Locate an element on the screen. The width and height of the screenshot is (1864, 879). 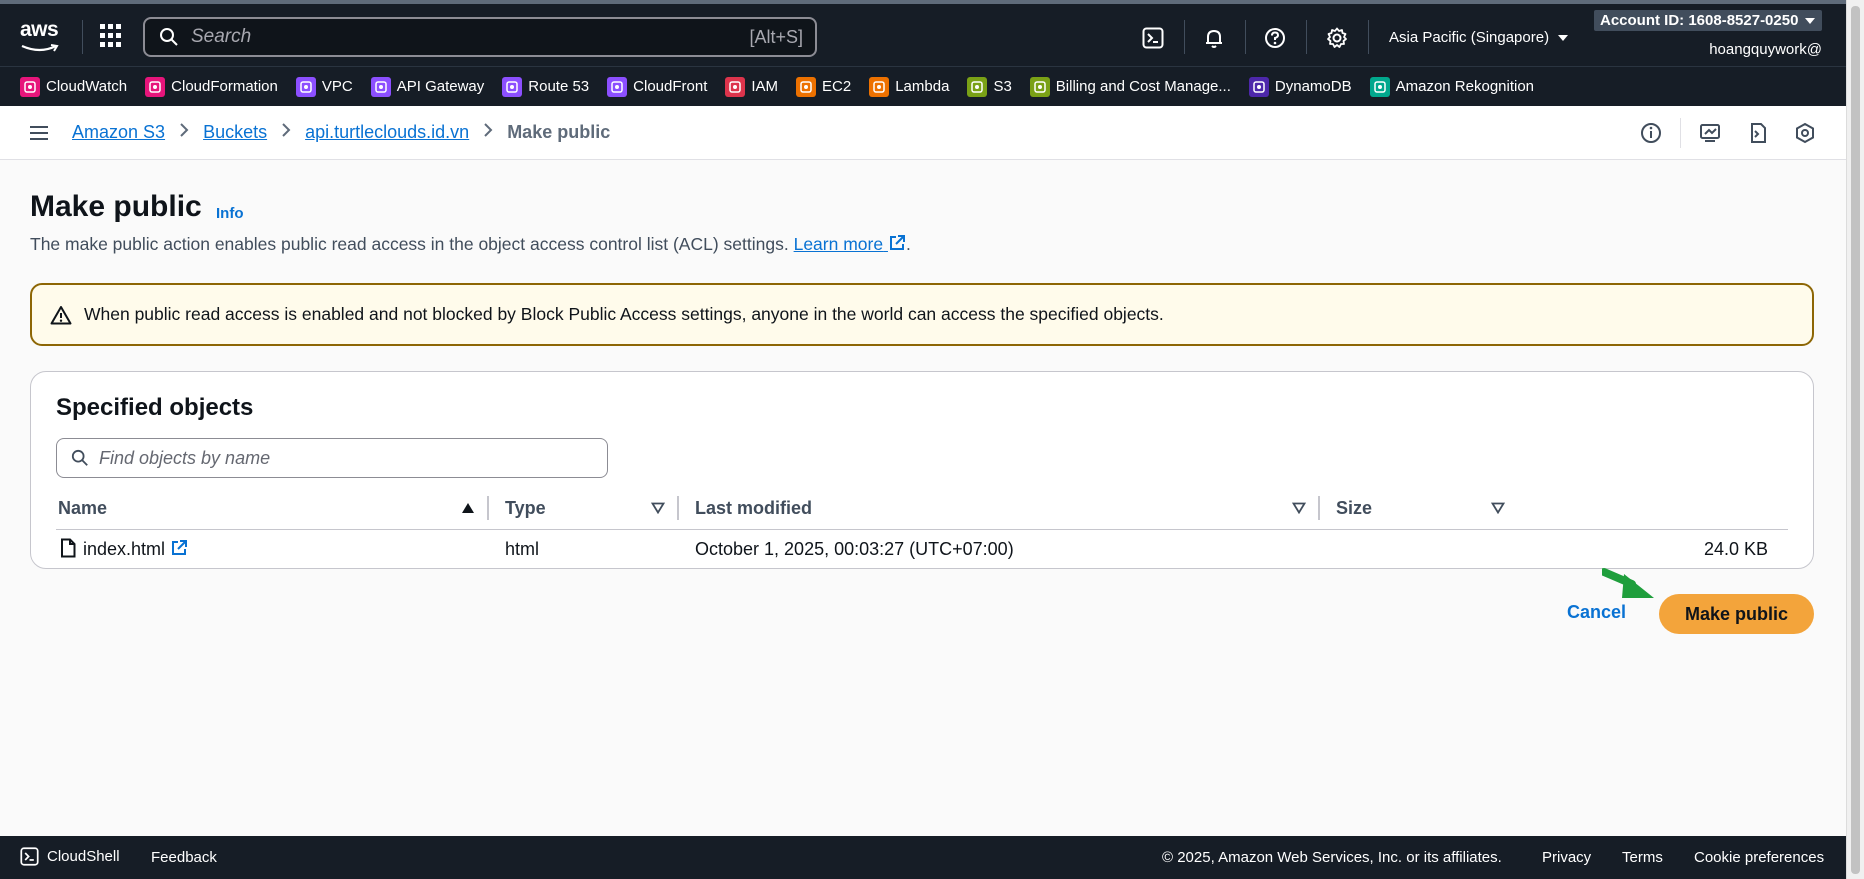
favorite-label: API Gateway is located at coordinates (440, 86).